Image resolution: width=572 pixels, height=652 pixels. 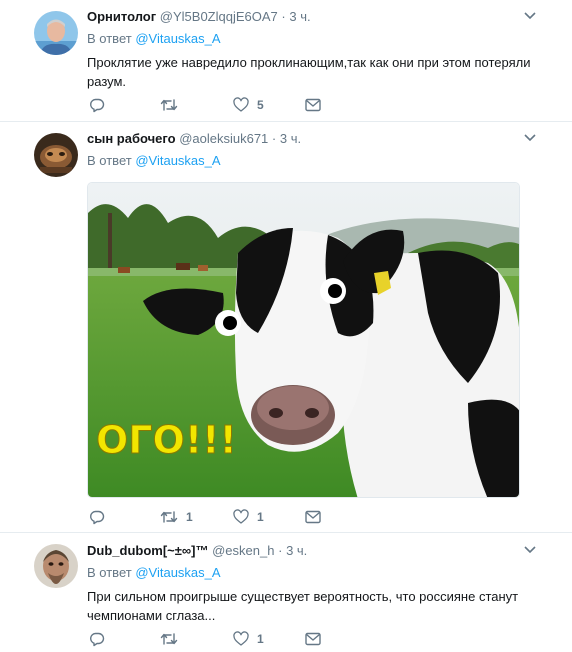 What do you see at coordinates (243, 550) in the screenshot?
I see `username: @esken_h` at bounding box center [243, 550].